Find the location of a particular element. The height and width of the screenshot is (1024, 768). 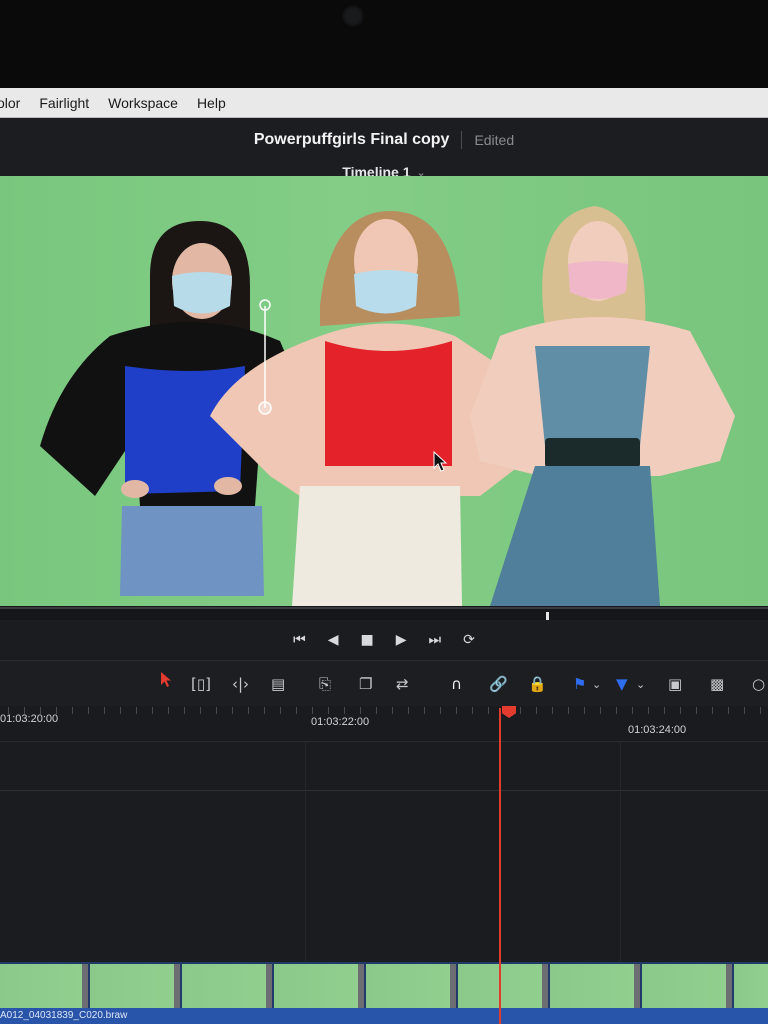

overwrite-clip-icon: ❐ is located at coordinates (365, 684).